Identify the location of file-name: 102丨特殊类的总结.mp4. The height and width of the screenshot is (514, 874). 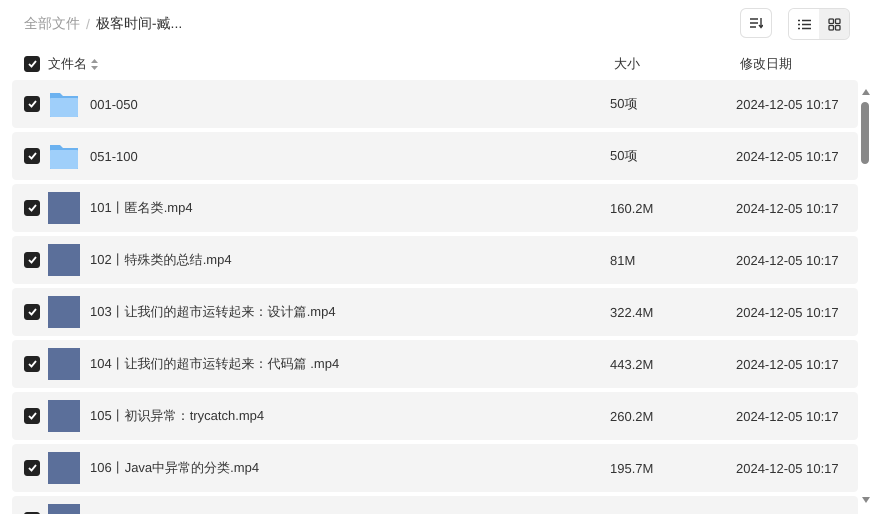
(161, 260).